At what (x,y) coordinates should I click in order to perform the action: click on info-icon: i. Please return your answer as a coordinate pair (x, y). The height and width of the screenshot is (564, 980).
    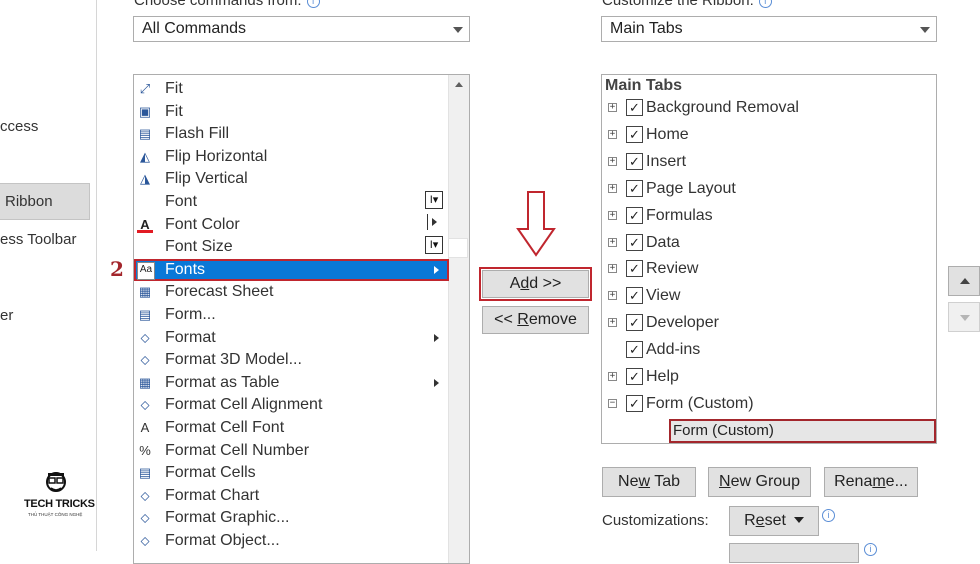
    Looking at the image, I should click on (765, 4).